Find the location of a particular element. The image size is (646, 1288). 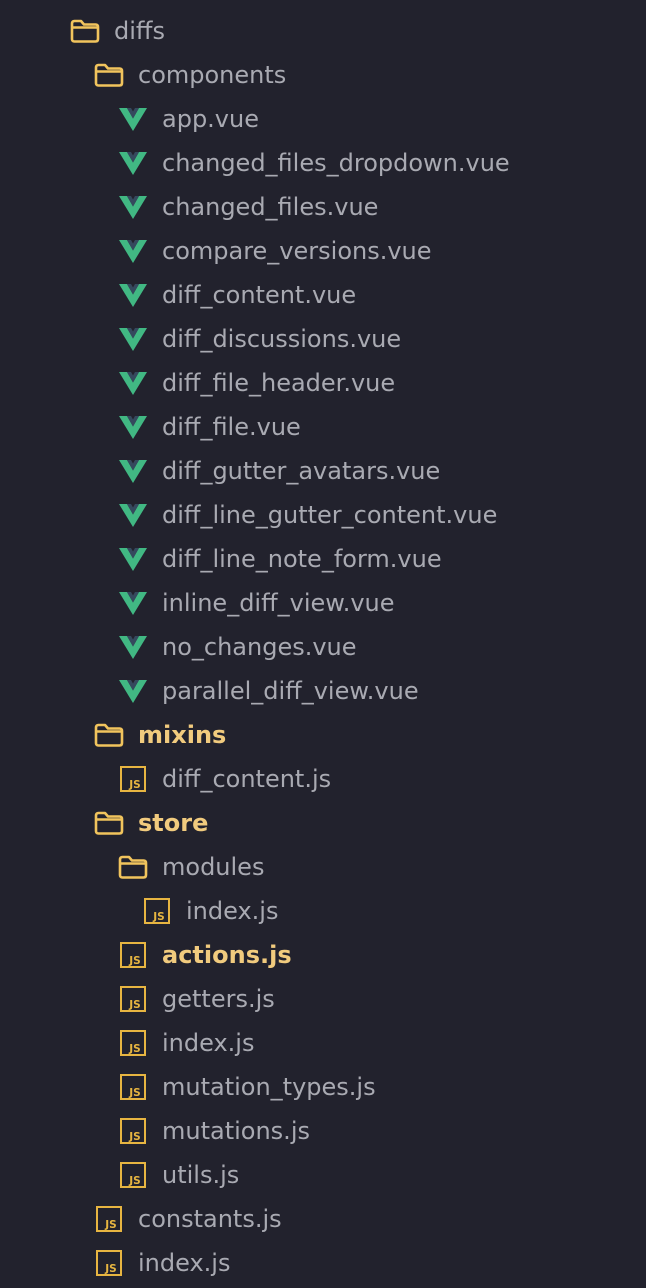

tree-item-label: inline_diff_view.vue is located at coordinates (278, 603).